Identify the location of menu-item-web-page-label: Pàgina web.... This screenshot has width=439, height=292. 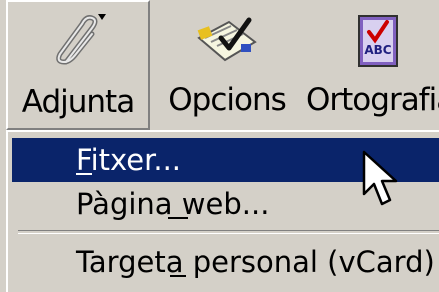
(173, 204).